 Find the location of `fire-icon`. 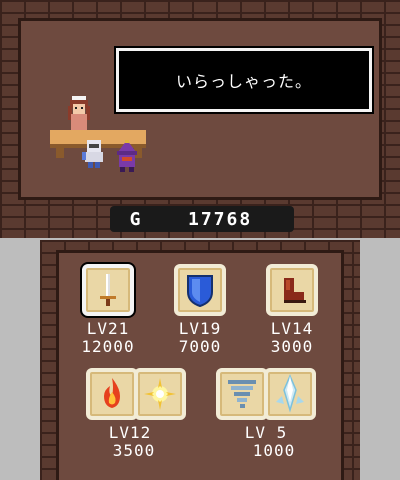

fire-icon is located at coordinates (112, 393).